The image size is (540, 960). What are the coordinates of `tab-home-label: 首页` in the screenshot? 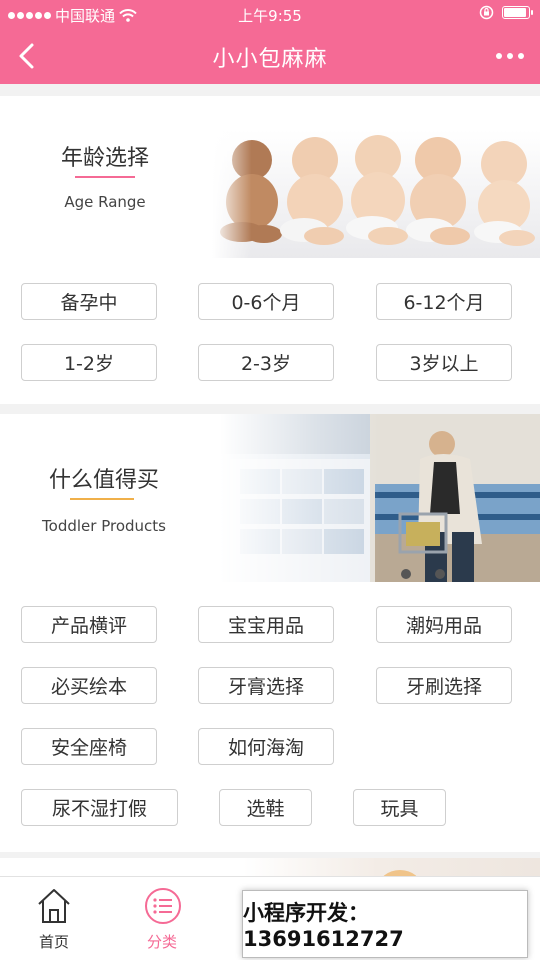 It's located at (53, 942).